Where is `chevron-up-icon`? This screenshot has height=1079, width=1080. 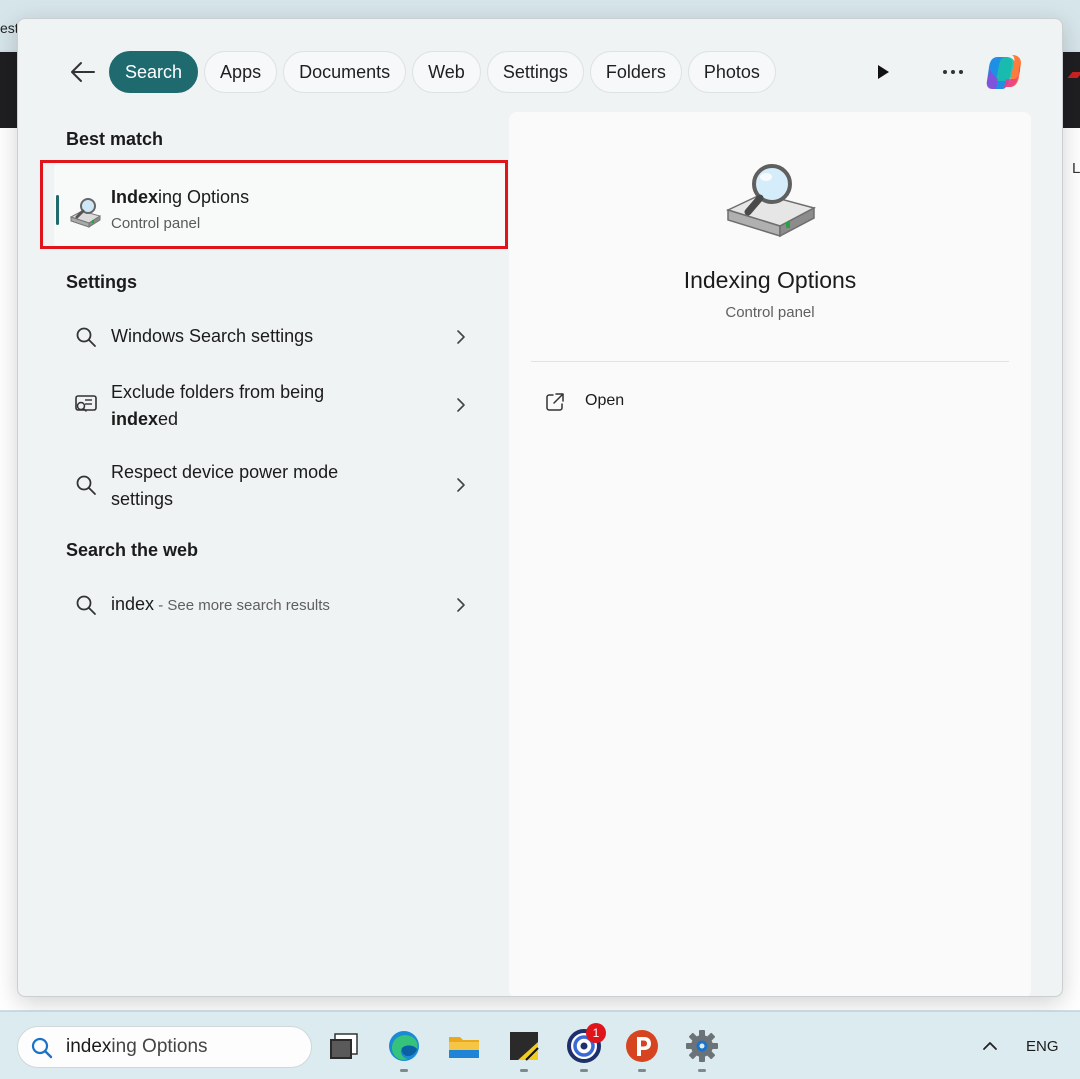 chevron-up-icon is located at coordinates (990, 1046).